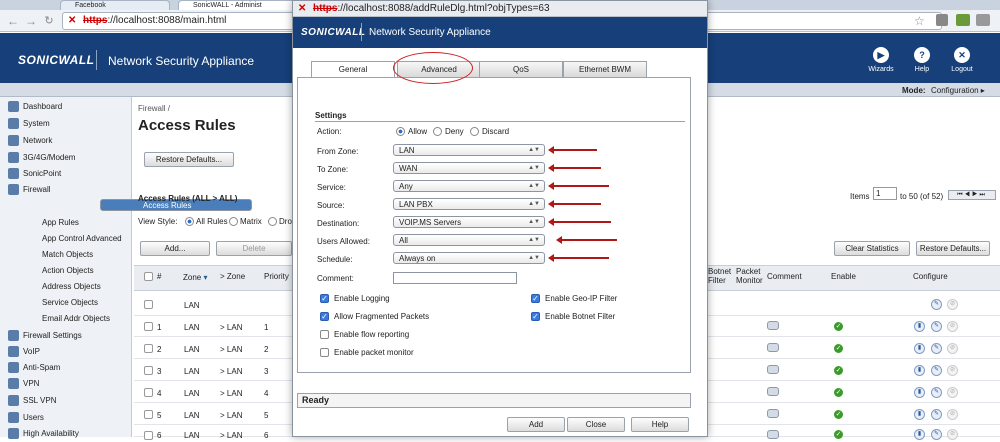  Describe the element at coordinates (437, 131) in the screenshot. I see `action-deny-radio` at that location.